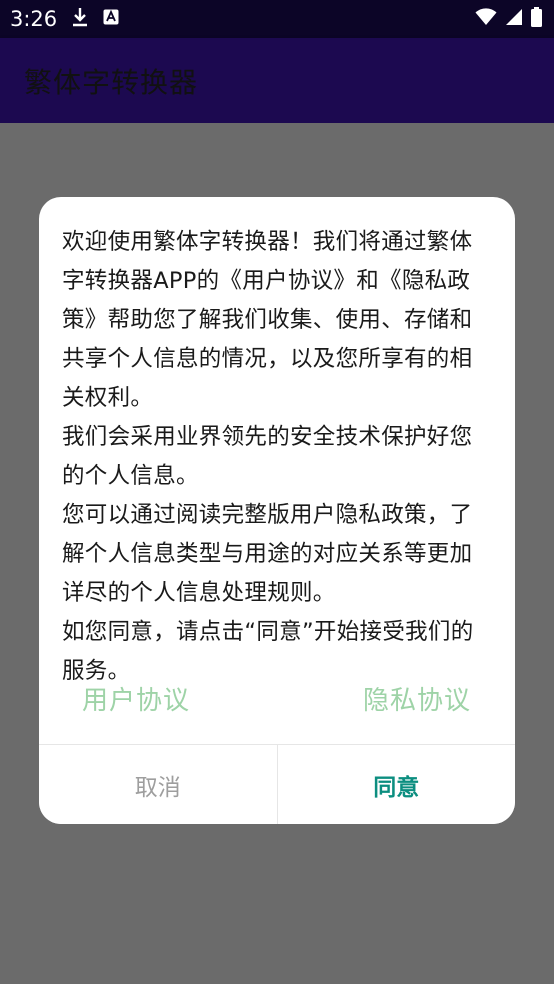  I want to click on dialog-button-row: 取消 同意, so click(277, 784).